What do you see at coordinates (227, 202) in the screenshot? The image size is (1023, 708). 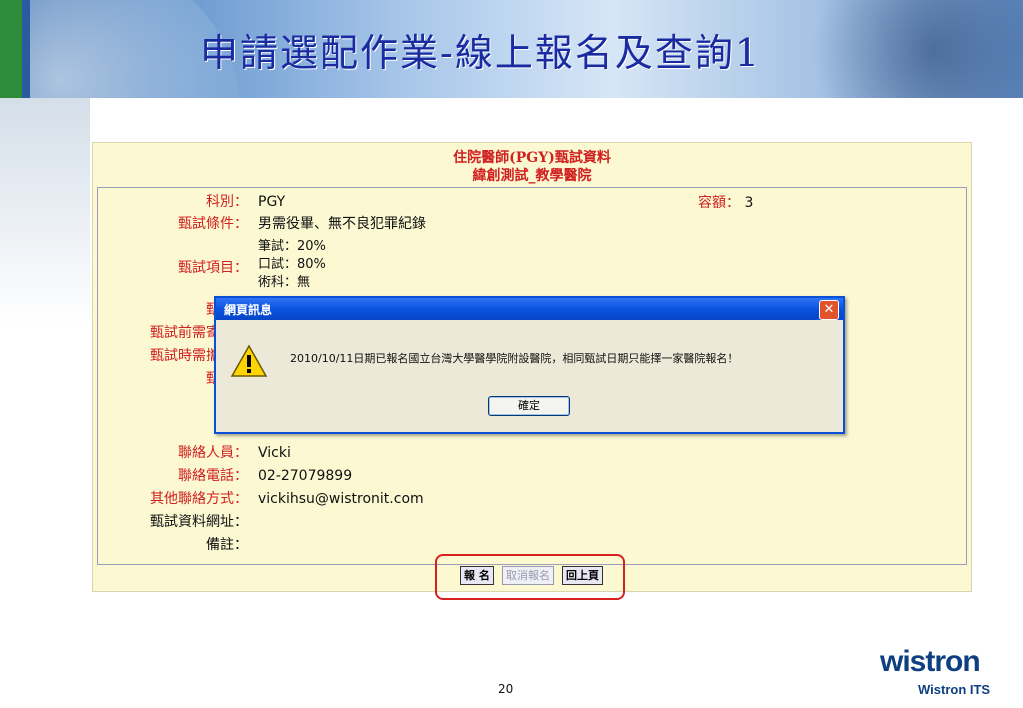 I see `subject-label: 科別：` at bounding box center [227, 202].